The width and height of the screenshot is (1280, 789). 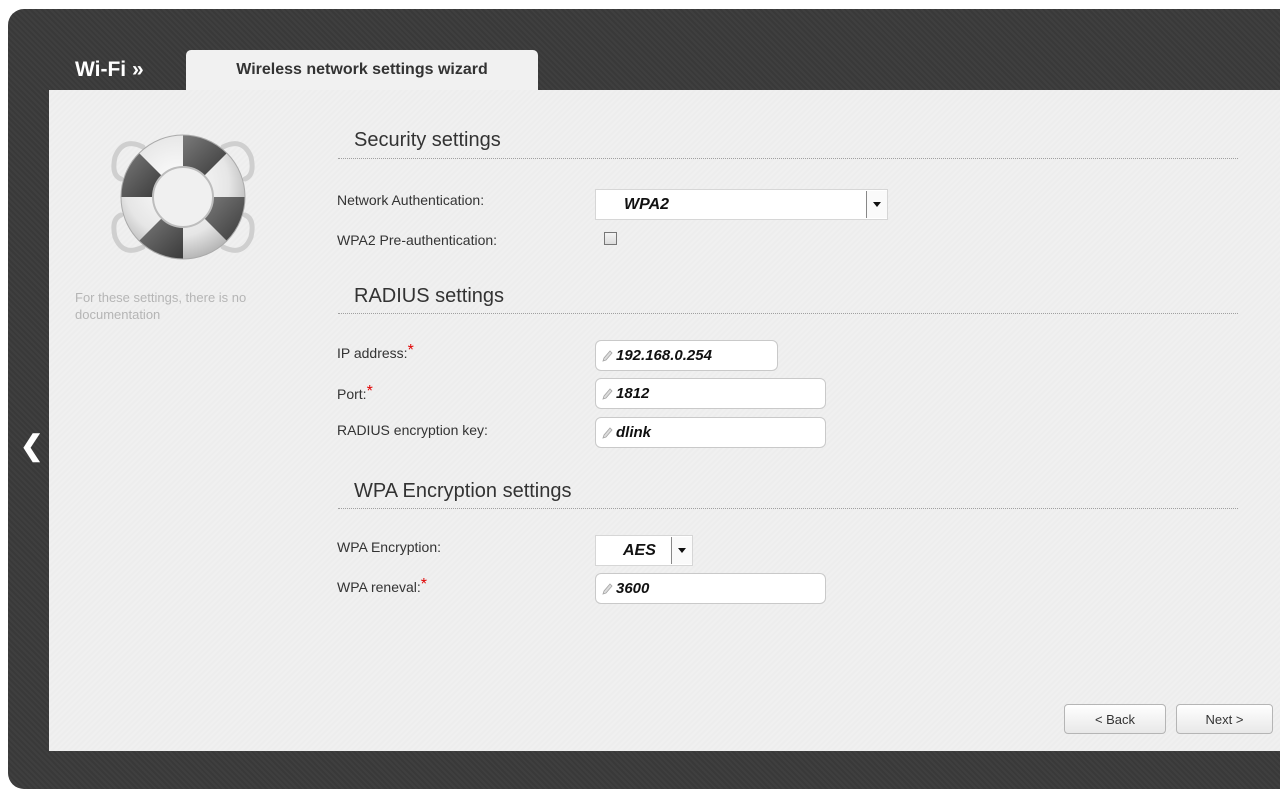 I want to click on wpa-encryption-label: WPA Encryption:, so click(x=389, y=547).